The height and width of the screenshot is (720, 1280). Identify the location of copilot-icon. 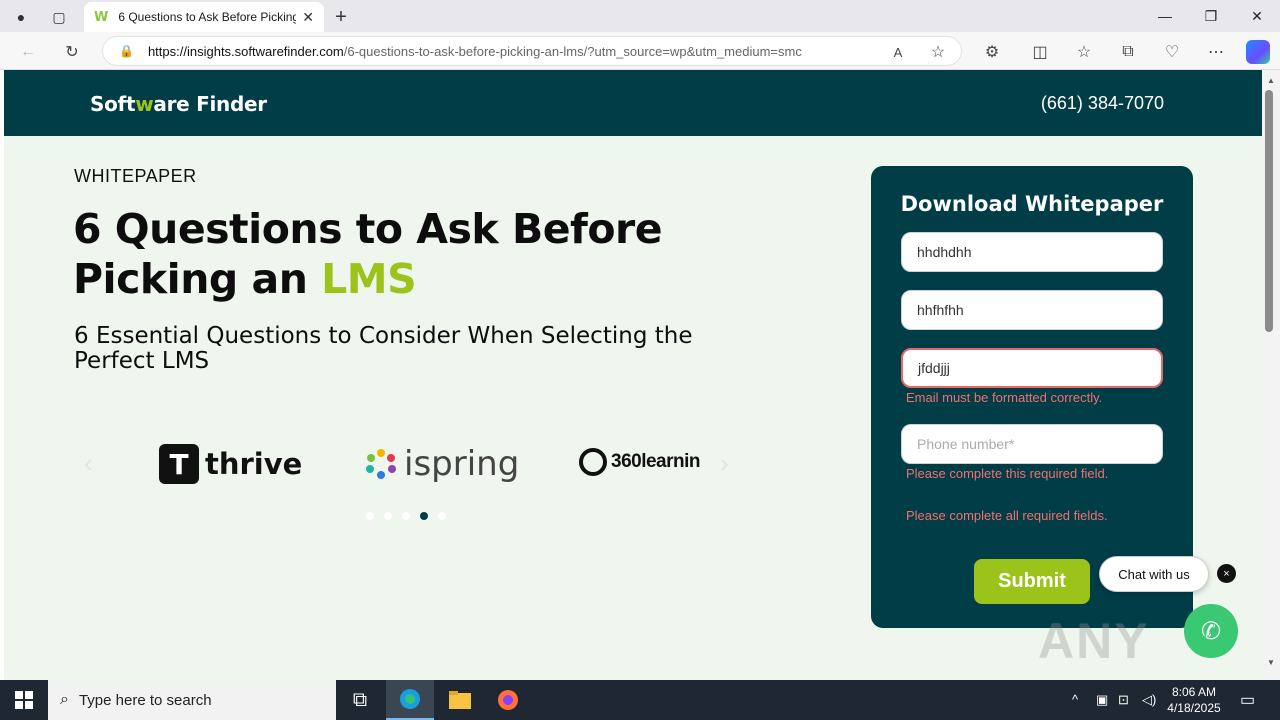
(1258, 52).